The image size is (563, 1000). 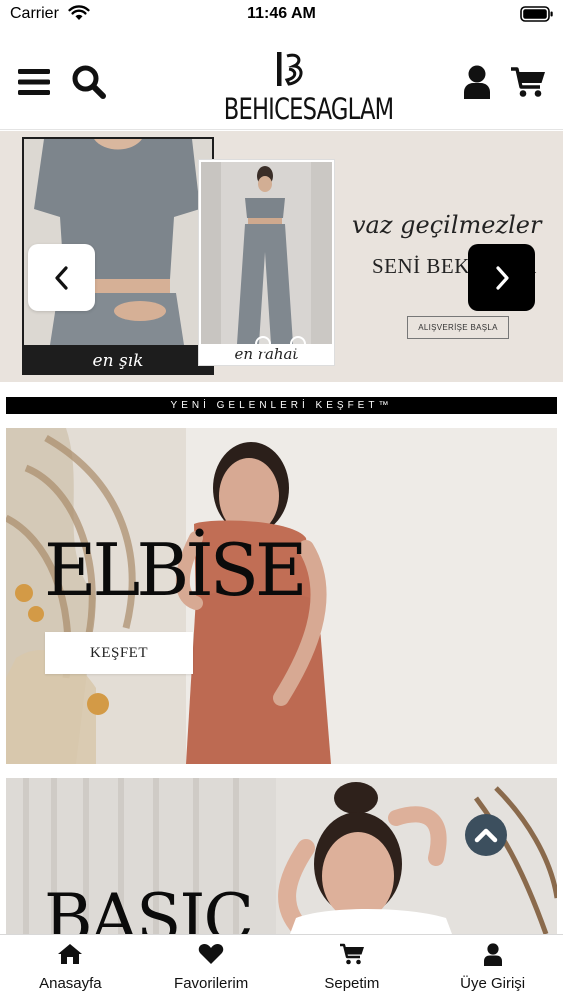 I want to click on model-full-outfit-illustration, so click(x=266, y=253).